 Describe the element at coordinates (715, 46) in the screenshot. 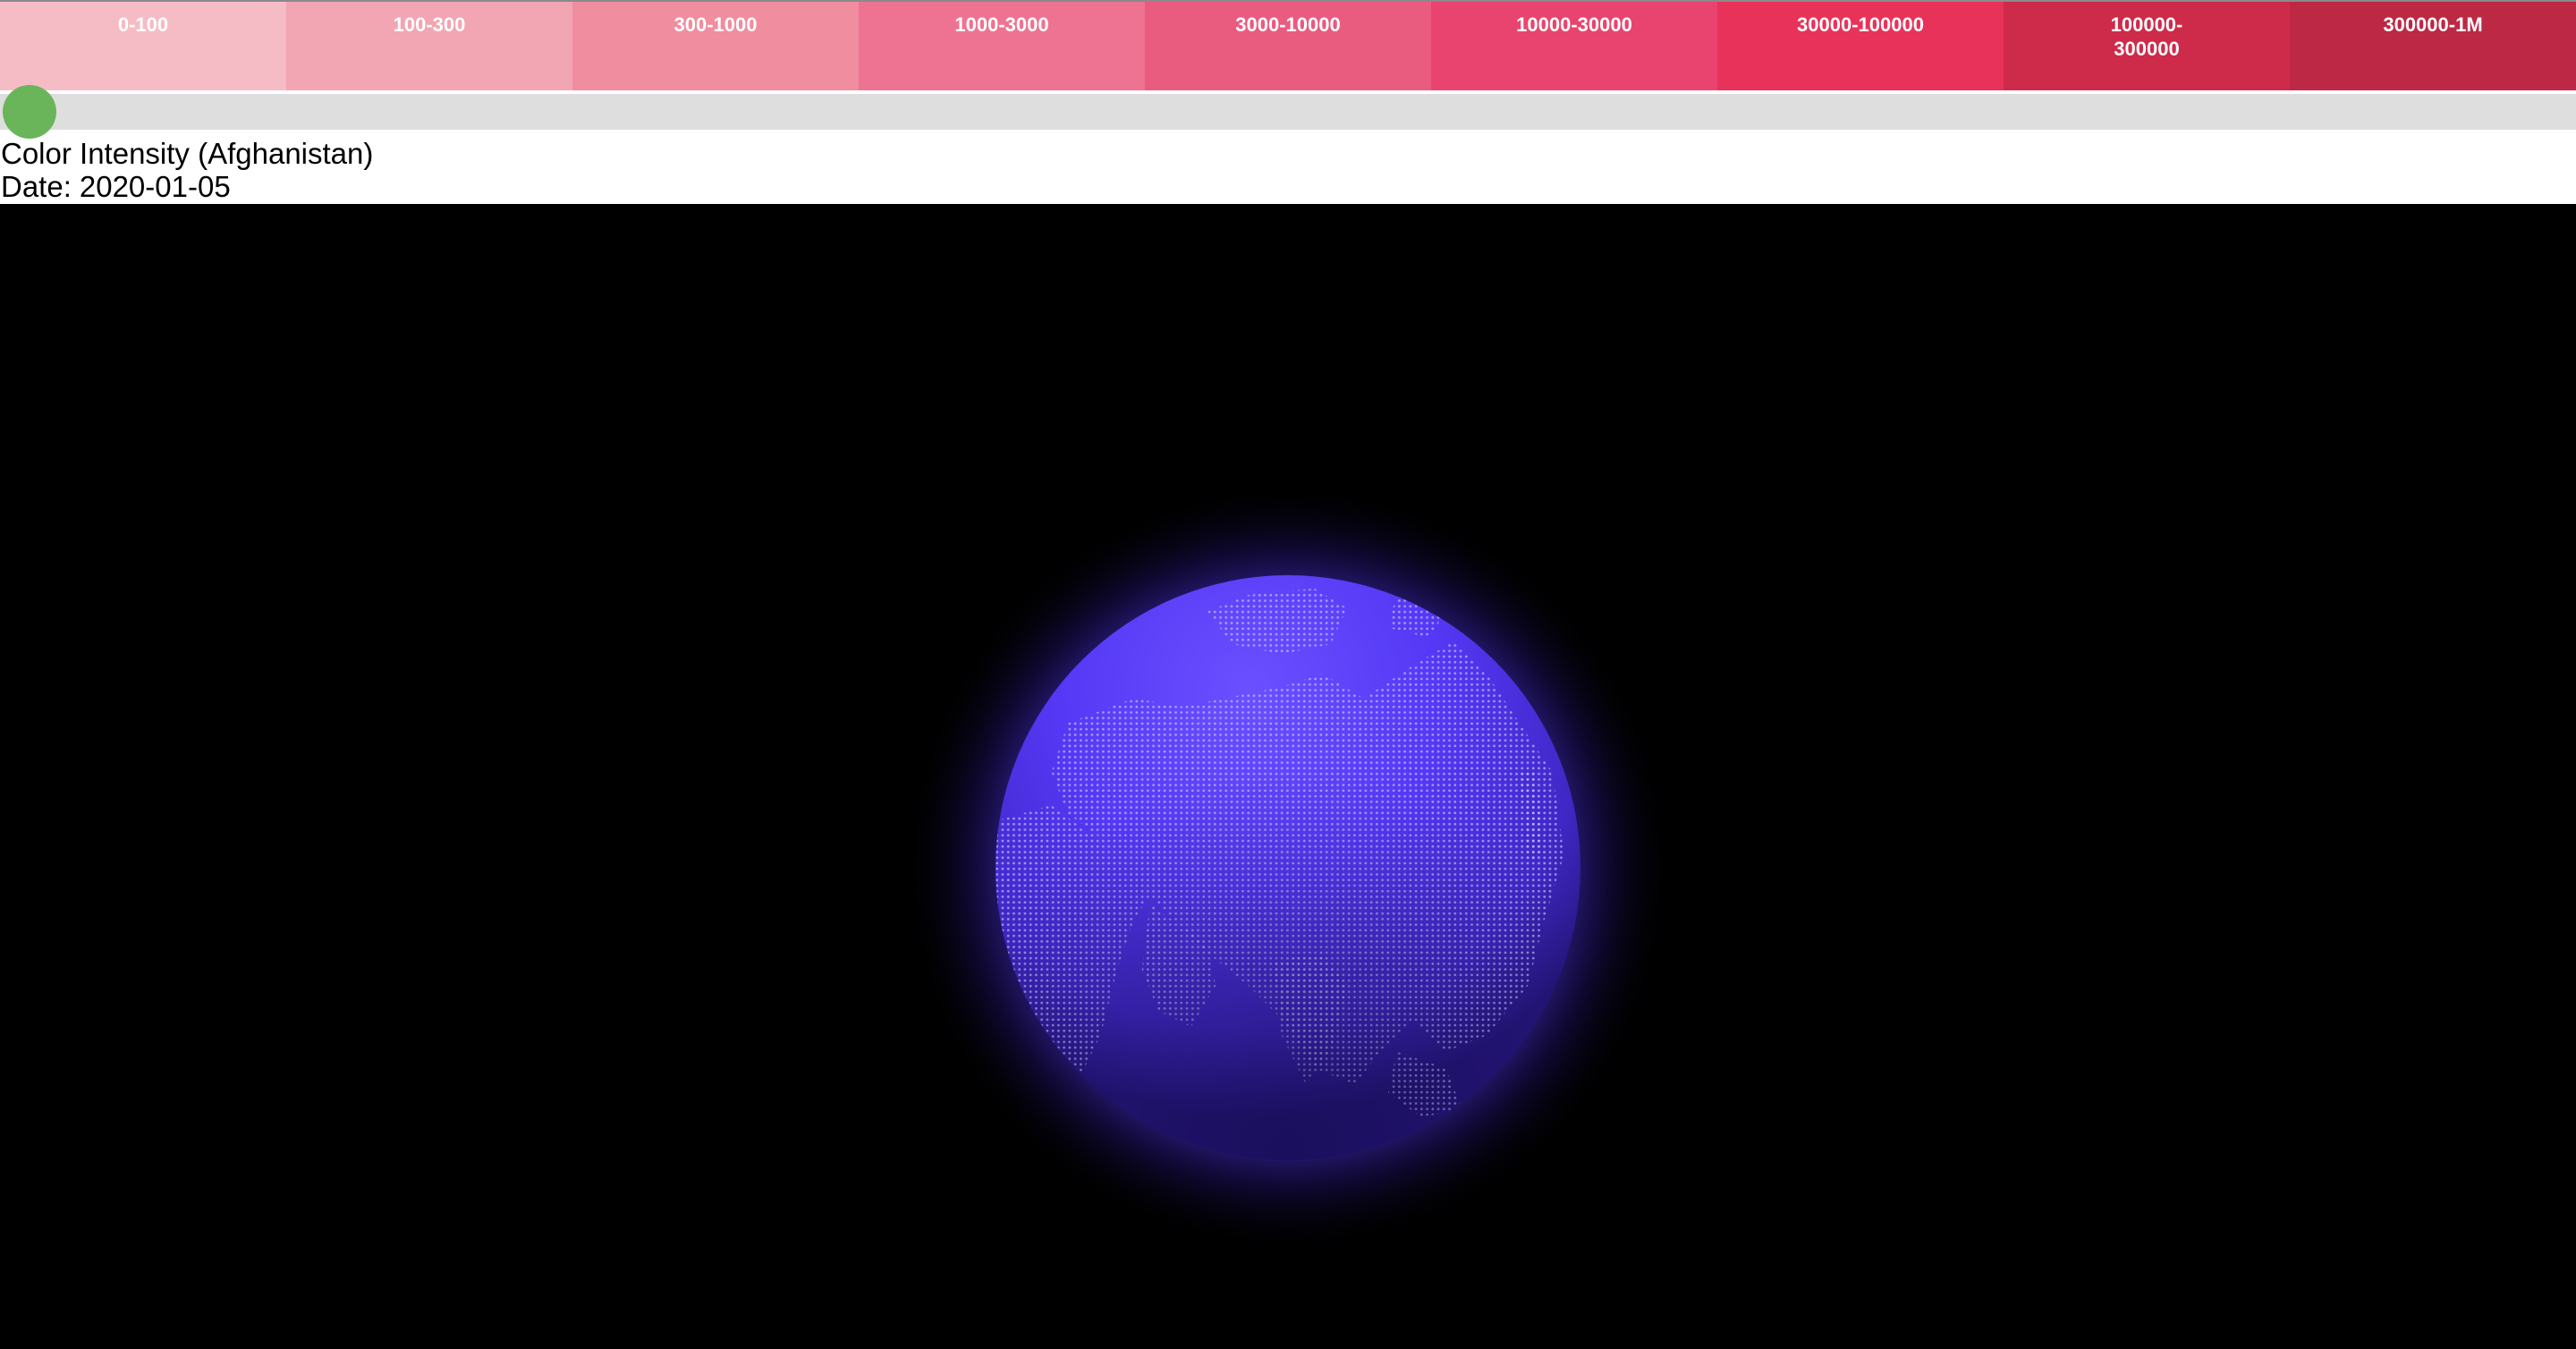

I see `legend-bin-300-1000: 300-1000` at that location.